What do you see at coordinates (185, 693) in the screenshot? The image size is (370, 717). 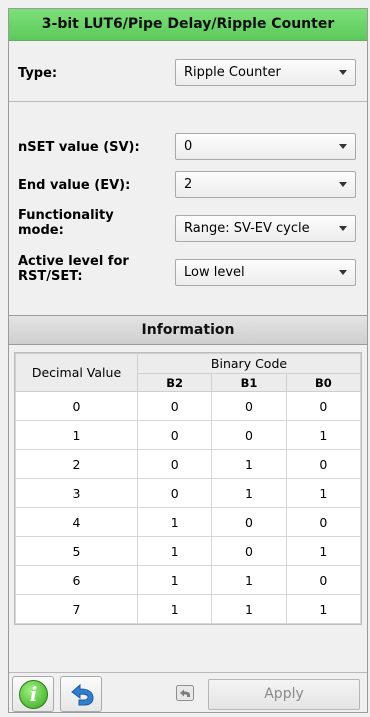 I see `revert-icon` at bounding box center [185, 693].